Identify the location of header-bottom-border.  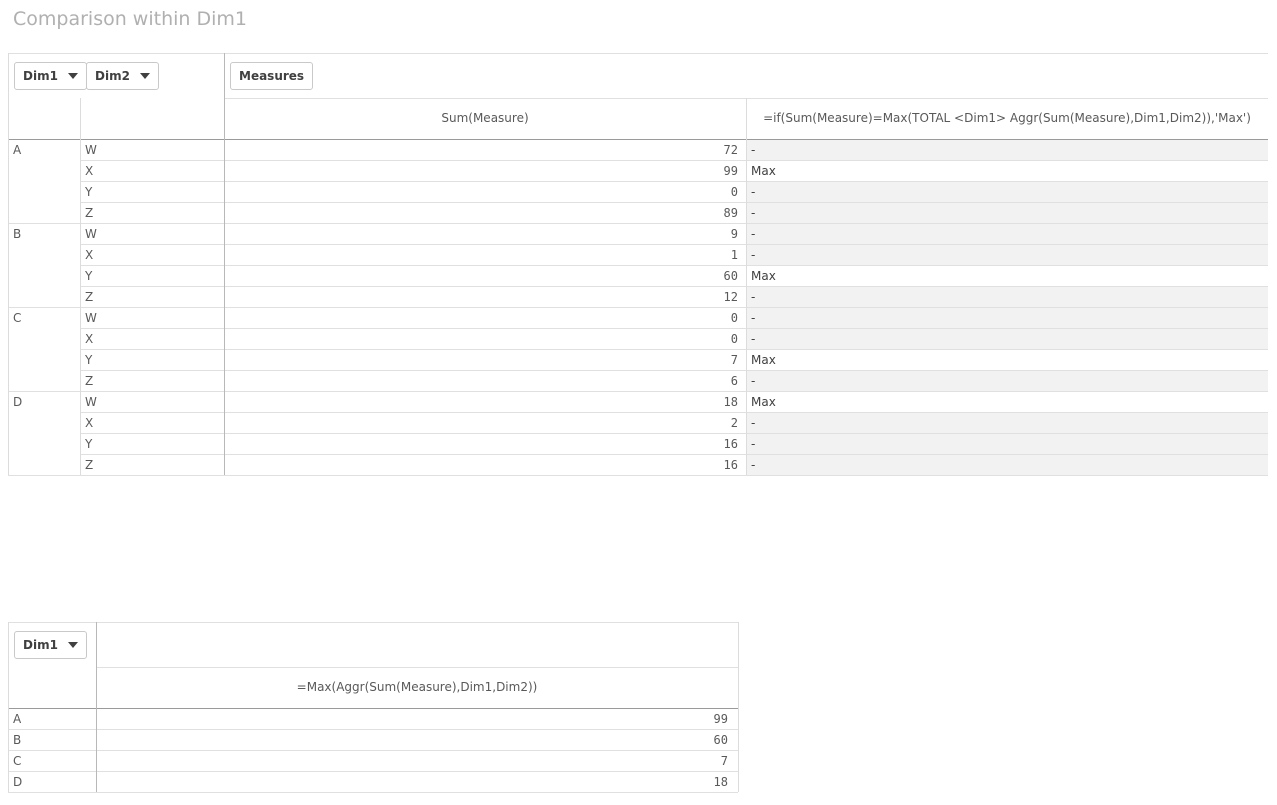
(373, 708).